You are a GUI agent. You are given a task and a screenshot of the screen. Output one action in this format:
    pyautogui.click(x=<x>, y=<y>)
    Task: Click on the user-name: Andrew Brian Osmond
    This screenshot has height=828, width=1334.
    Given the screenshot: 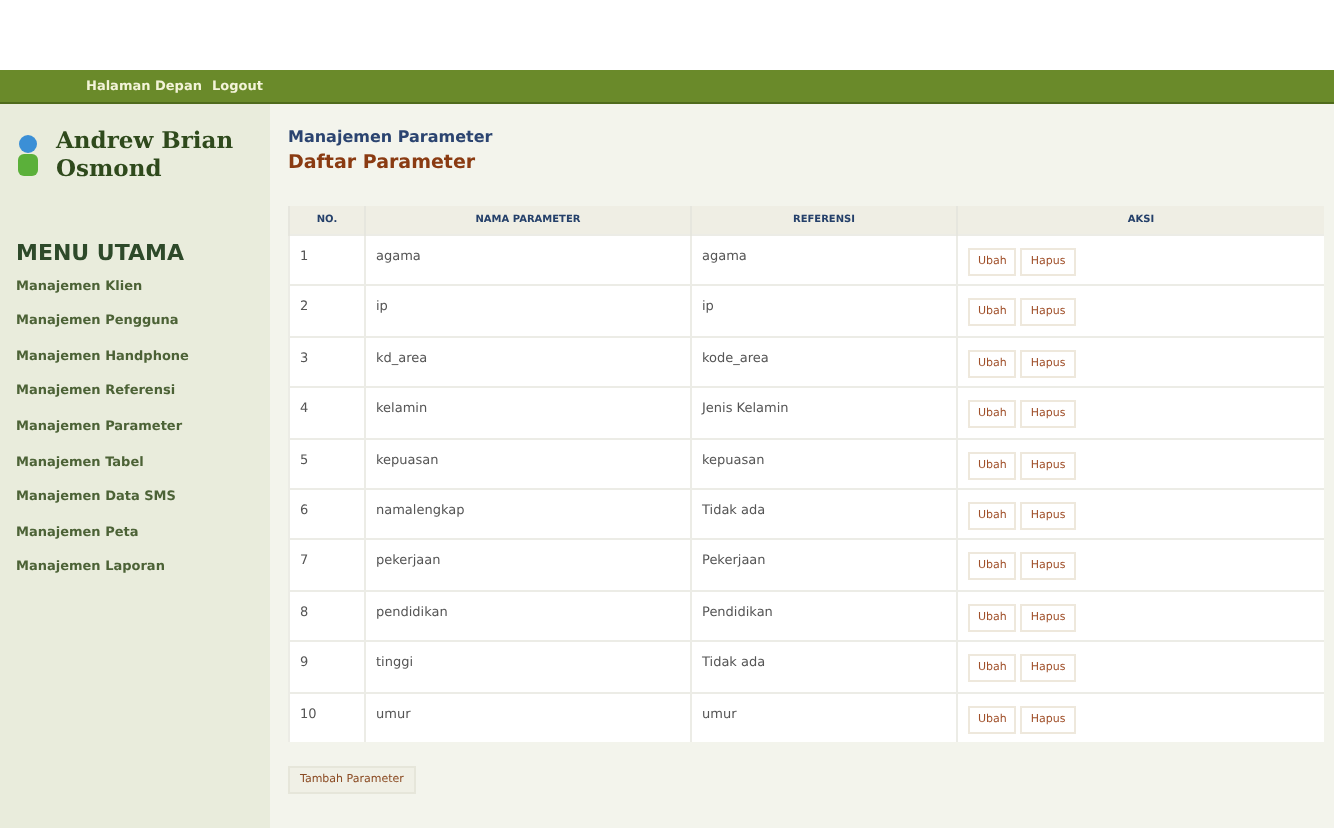 What is the action you would take?
    pyautogui.click(x=146, y=156)
    